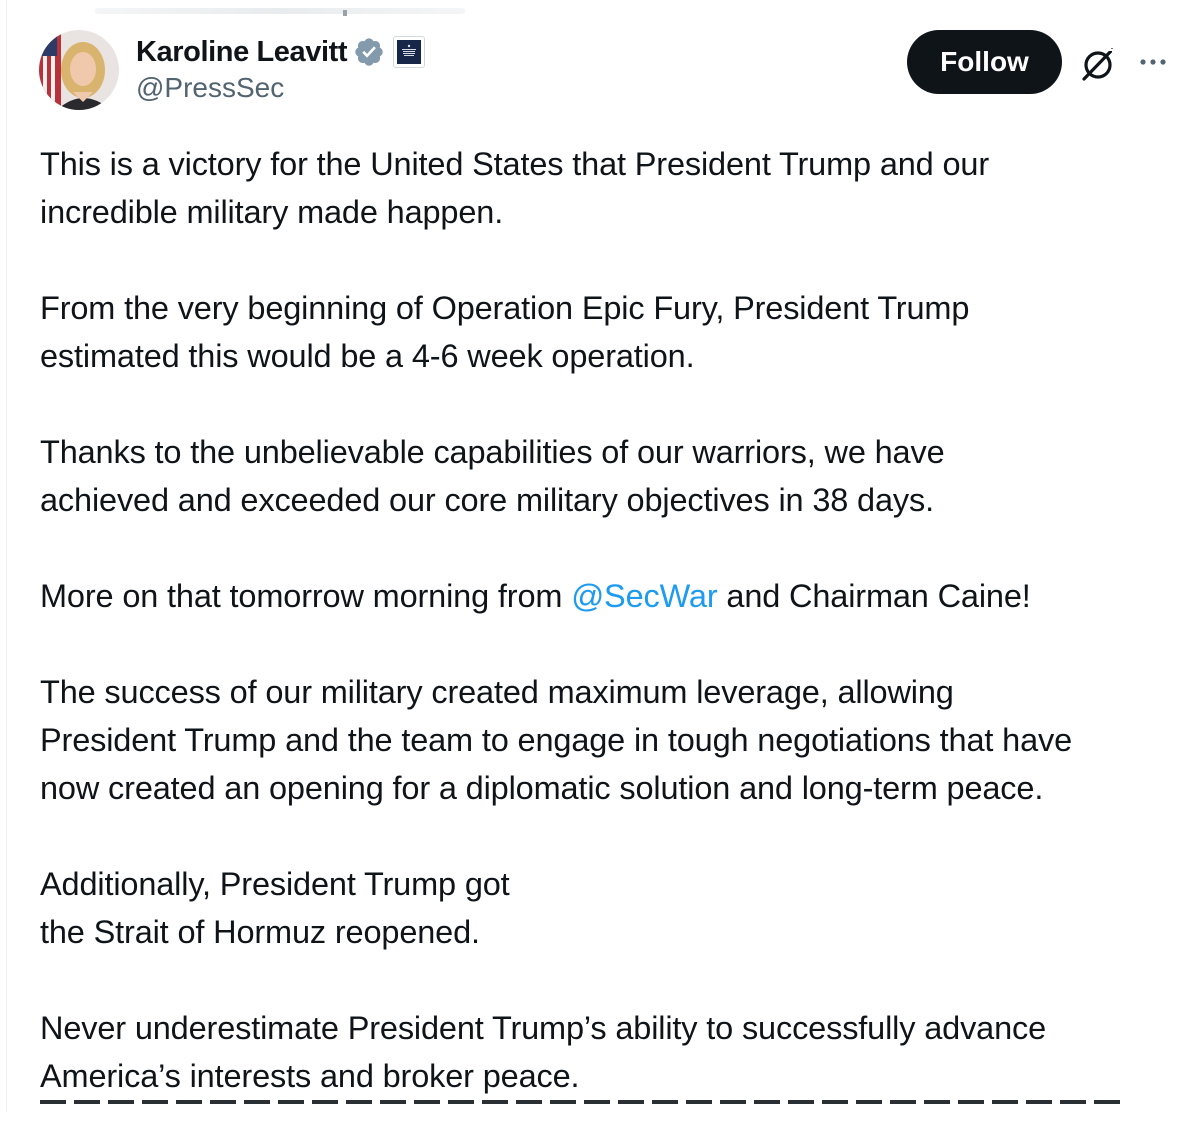 This screenshot has height=1148, width=1178. I want to click on avatar-photo, so click(79, 70).